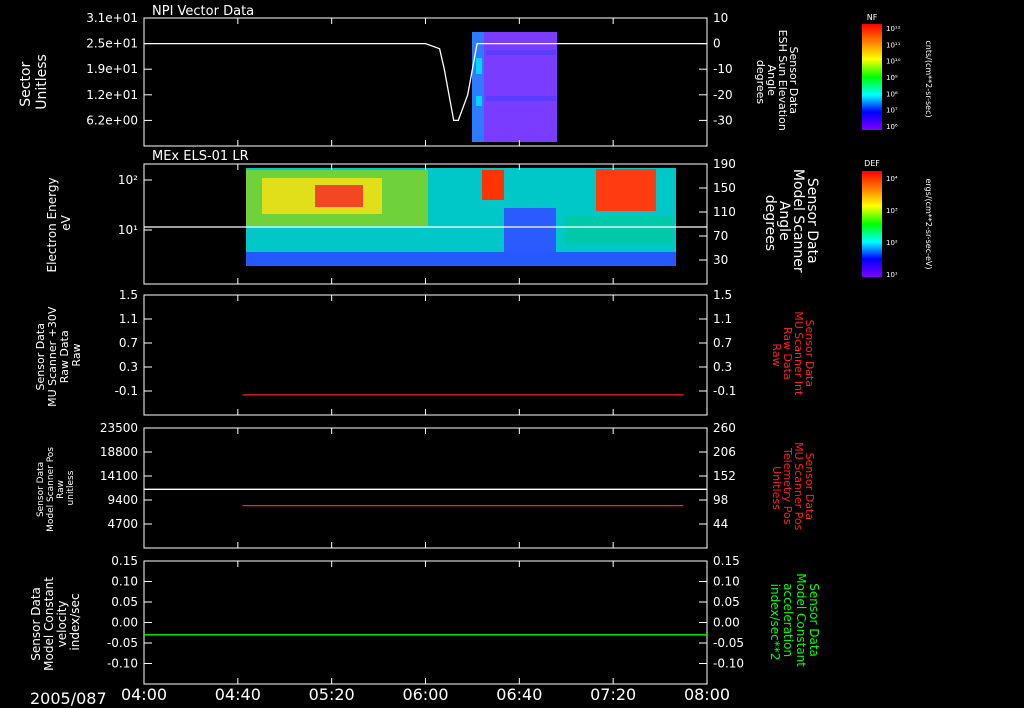 This screenshot has width=1024, height=708. I want to click on panel-2-spectrogram, so click(461, 217).